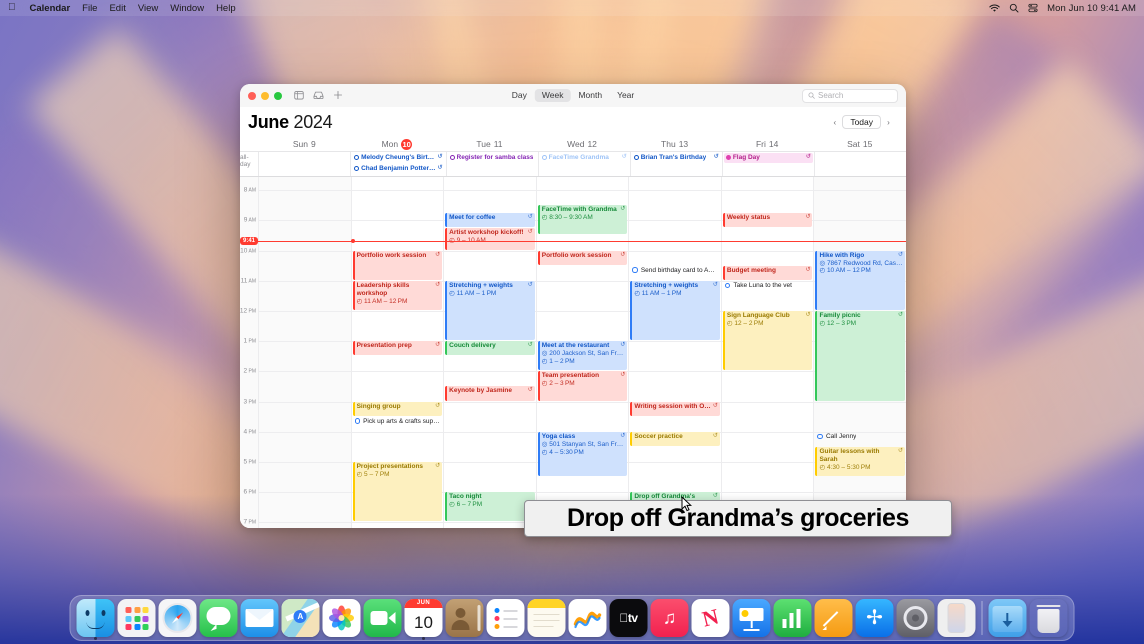 Image resolution: width=1144 pixels, height=644 pixels. What do you see at coordinates (994, 8) in the screenshot?
I see `wifi-icon` at bounding box center [994, 8].